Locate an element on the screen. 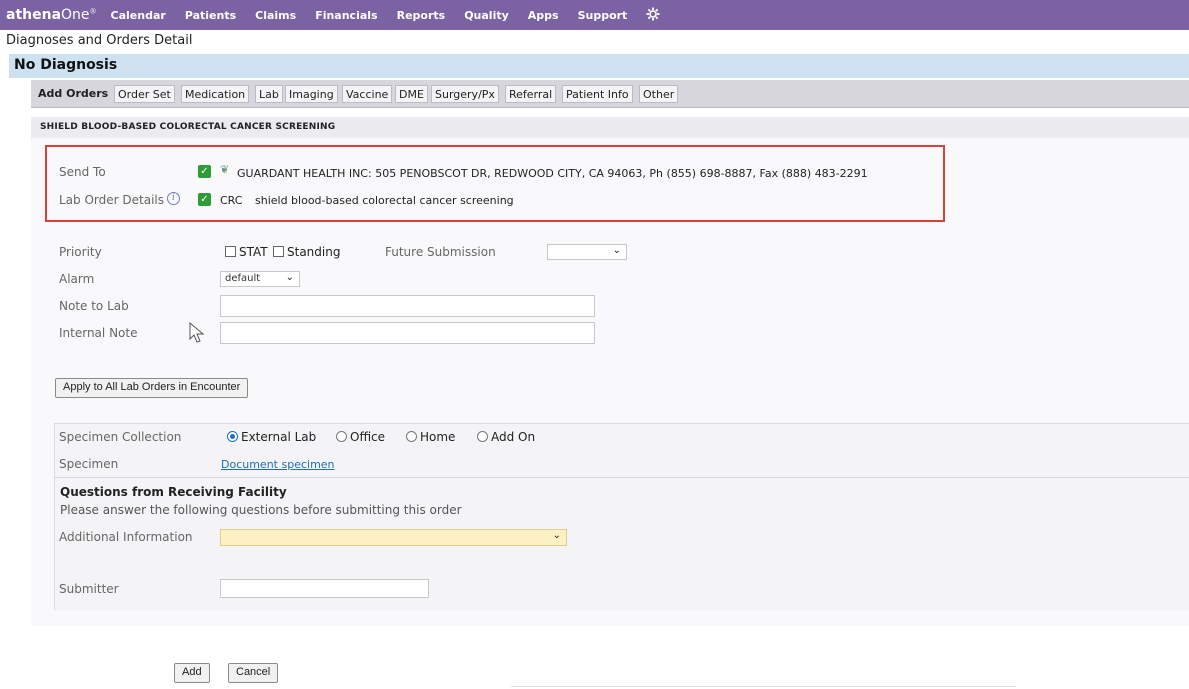 Image resolution: width=1189 pixels, height=689 pixels. future-submission-select: ⌄ is located at coordinates (587, 252).